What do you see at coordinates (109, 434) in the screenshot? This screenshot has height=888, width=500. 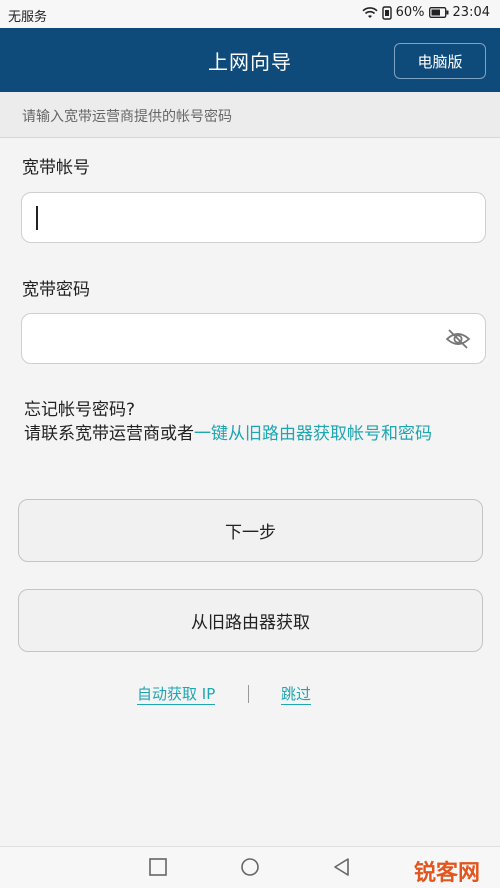 I see `forgot-prefix: 请联系宽带运营商或者` at bounding box center [109, 434].